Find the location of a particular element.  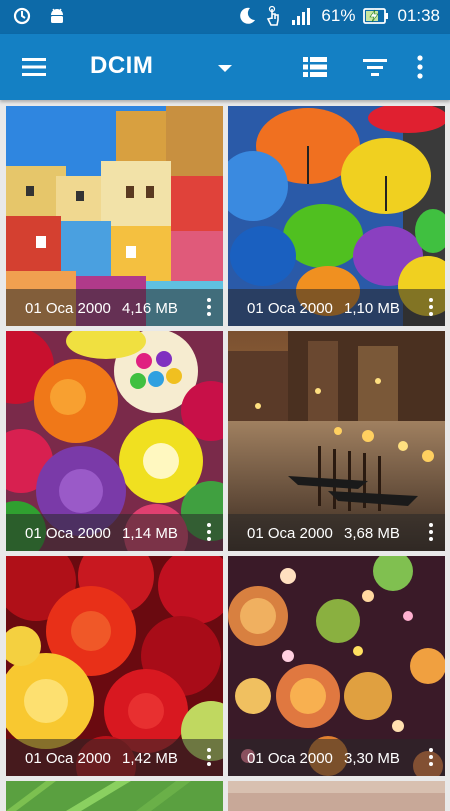

photo-tile: 01 Oca 2000 3,68 MB is located at coordinates (336, 441).